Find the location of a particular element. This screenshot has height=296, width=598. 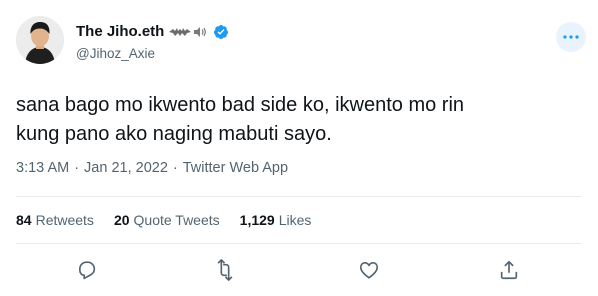

name-emoji-icons is located at coordinates (187, 32).